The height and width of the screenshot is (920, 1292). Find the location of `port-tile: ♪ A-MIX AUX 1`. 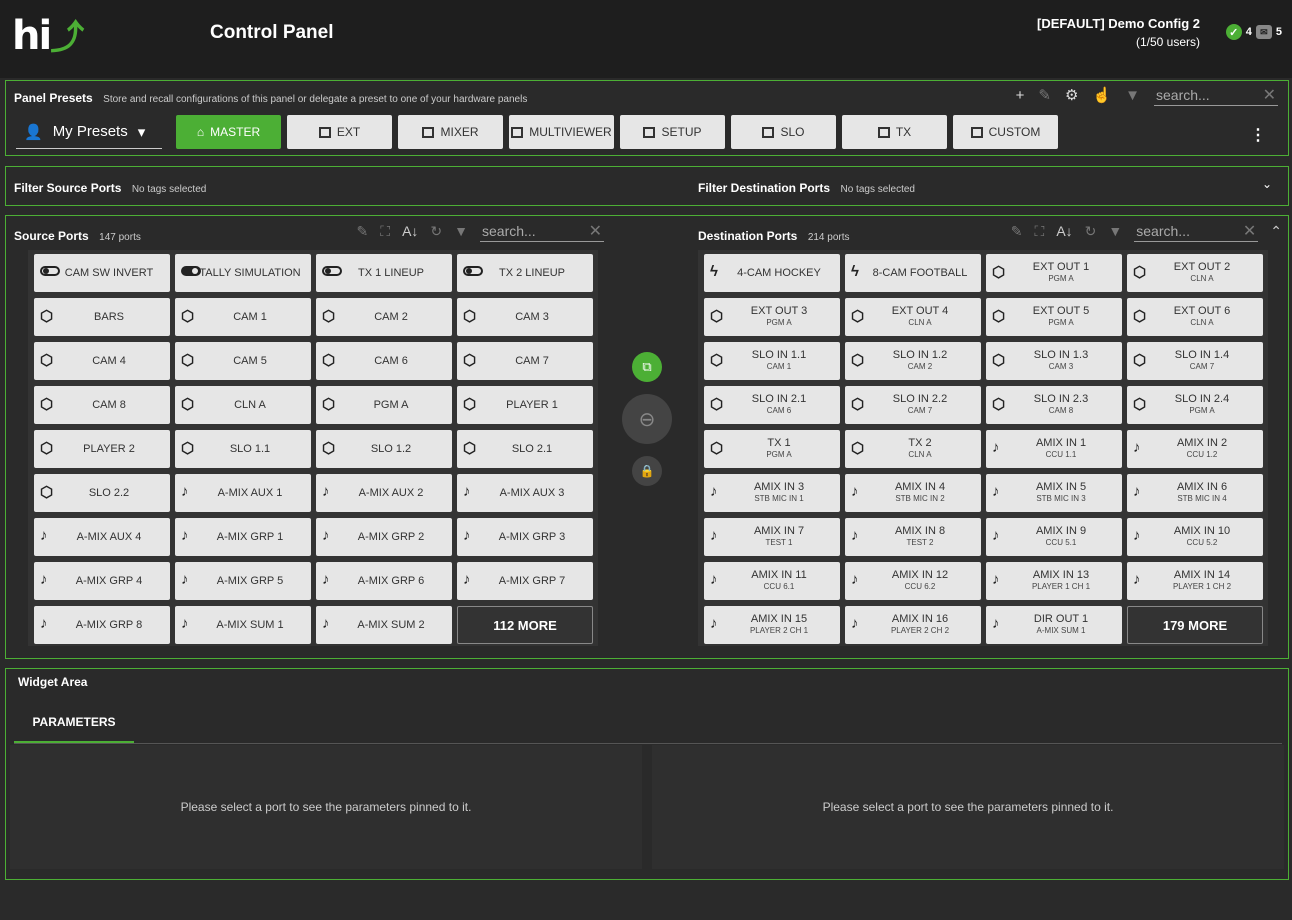

port-tile: ♪ A-MIX AUX 1 is located at coordinates (243, 493).